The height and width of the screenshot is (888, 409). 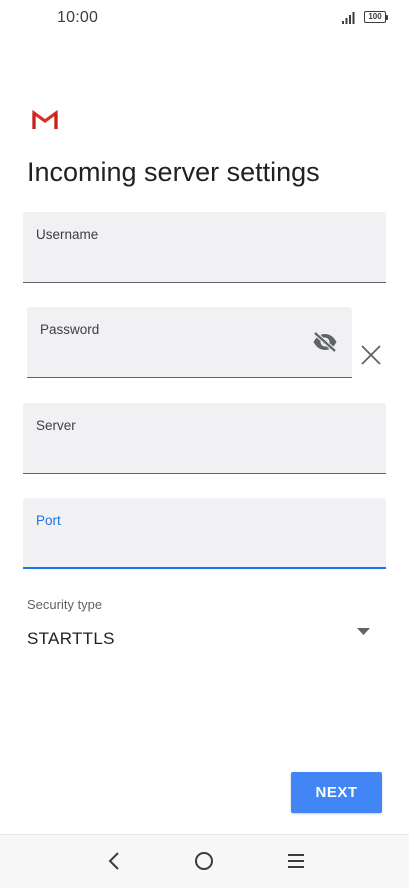 What do you see at coordinates (173, 172) in the screenshot?
I see `page-title: Incoming server settings` at bounding box center [173, 172].